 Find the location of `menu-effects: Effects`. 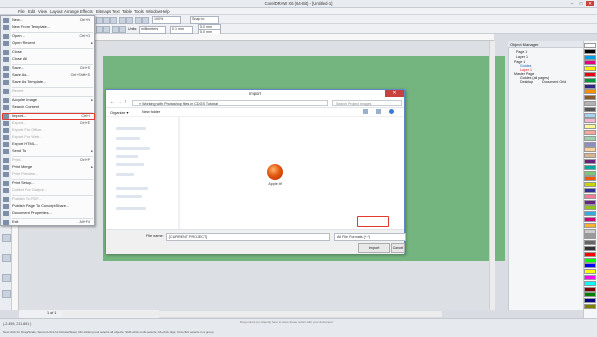

menu-effects: Effects is located at coordinates (86, 11).